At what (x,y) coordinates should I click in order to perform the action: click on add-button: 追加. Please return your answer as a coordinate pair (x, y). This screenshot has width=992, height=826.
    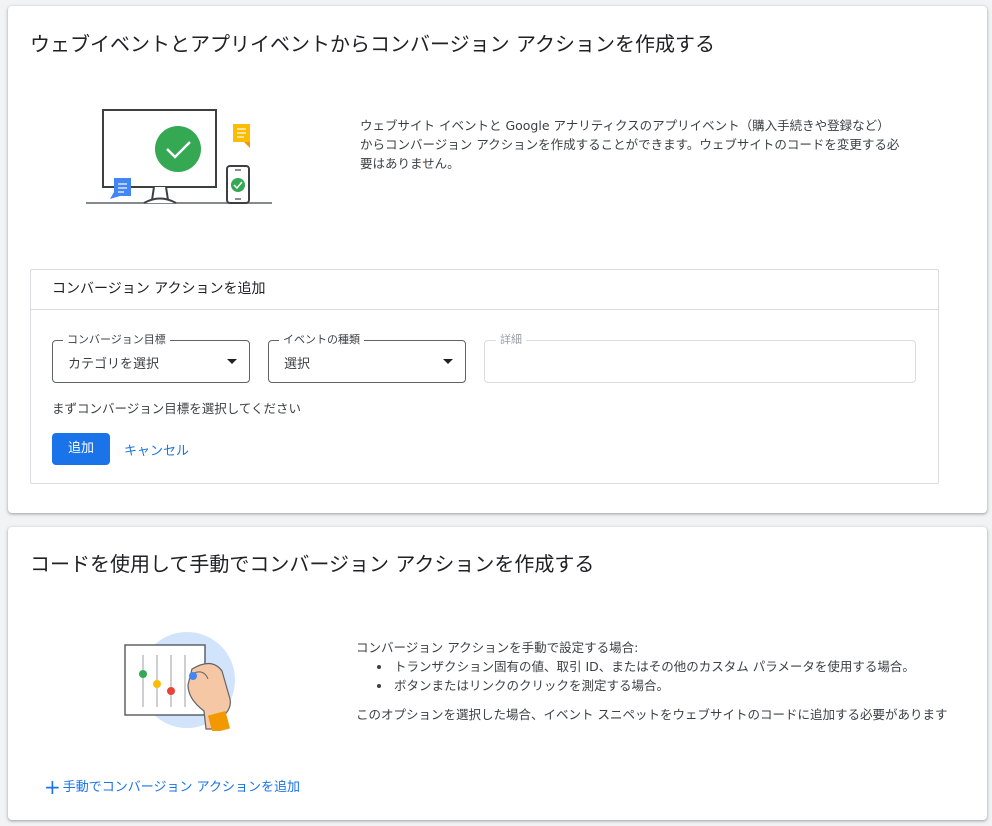
    Looking at the image, I should click on (81, 449).